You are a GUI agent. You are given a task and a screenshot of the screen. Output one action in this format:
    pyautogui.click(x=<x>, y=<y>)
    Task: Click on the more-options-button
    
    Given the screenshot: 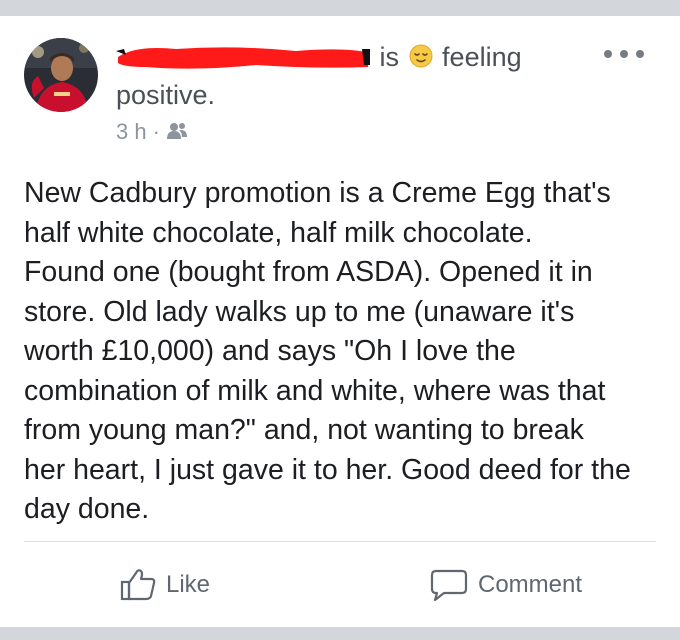 What is the action you would take?
    pyautogui.click(x=624, y=54)
    